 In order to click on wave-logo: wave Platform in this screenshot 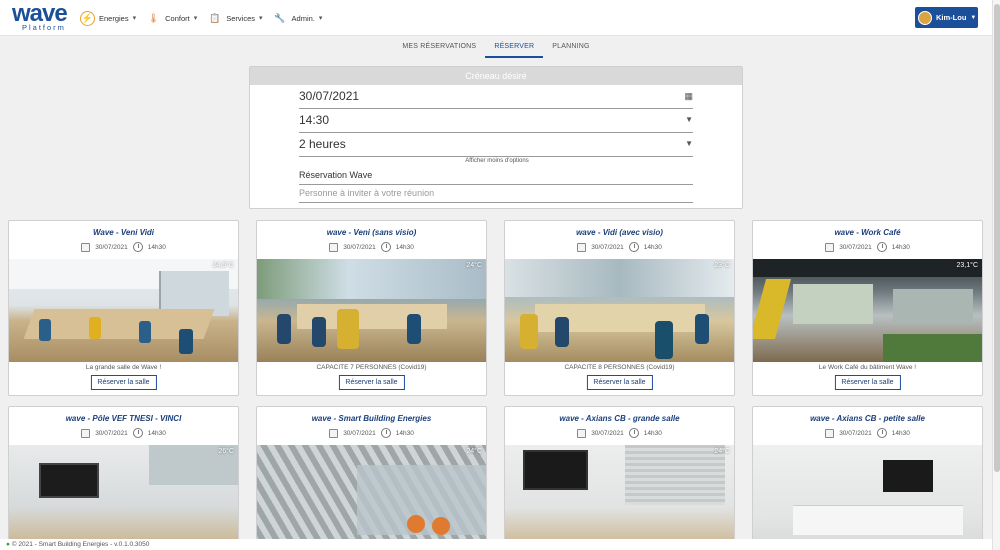, I will do `click(43, 16)`.